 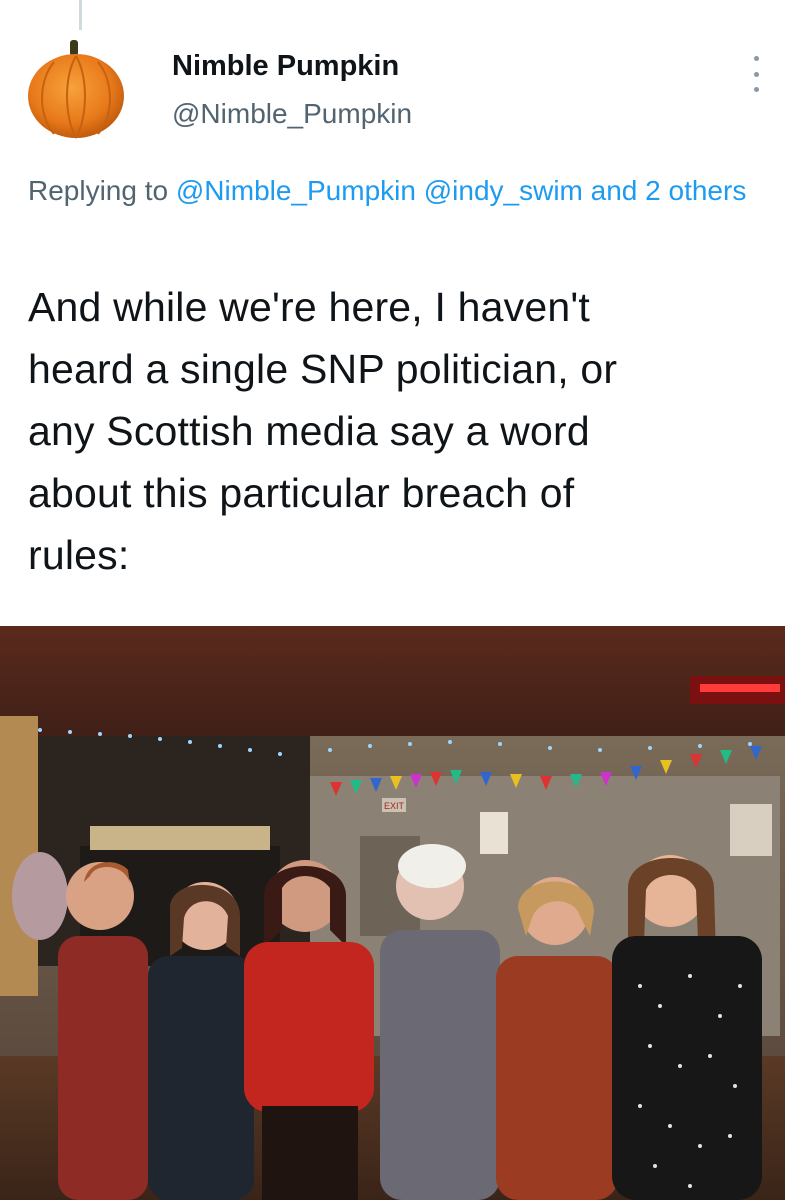 I want to click on mention-others-link: and 2 others, so click(x=669, y=190).